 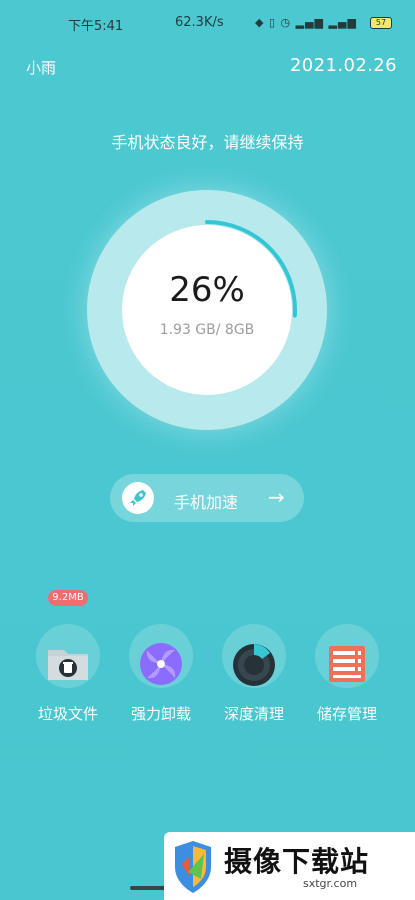 I want to click on alarm-icon: ◷, so click(x=286, y=22).